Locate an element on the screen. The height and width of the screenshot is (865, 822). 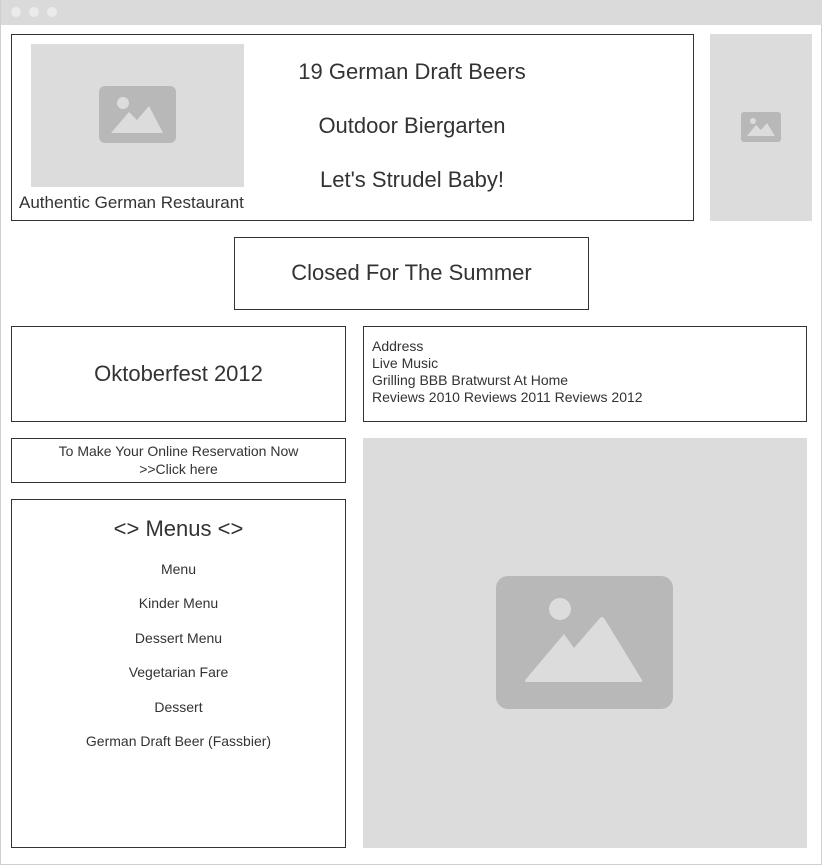
menu-item-draft-beer: German Draft Beer (Fassbier) is located at coordinates (178, 741).